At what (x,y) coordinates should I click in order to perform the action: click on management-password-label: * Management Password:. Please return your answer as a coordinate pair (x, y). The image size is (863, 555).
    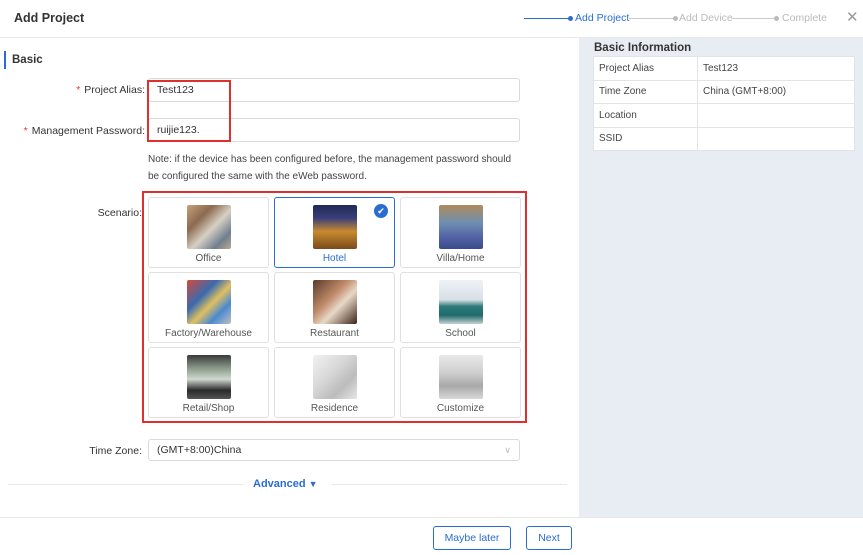
    Looking at the image, I should click on (77, 131).